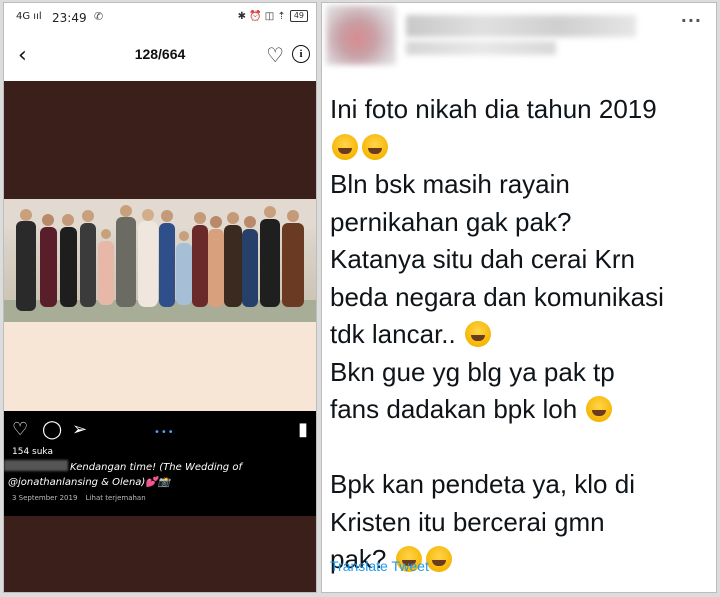 The width and height of the screenshot is (720, 597). I want to click on redacted-handle, so click(481, 48).